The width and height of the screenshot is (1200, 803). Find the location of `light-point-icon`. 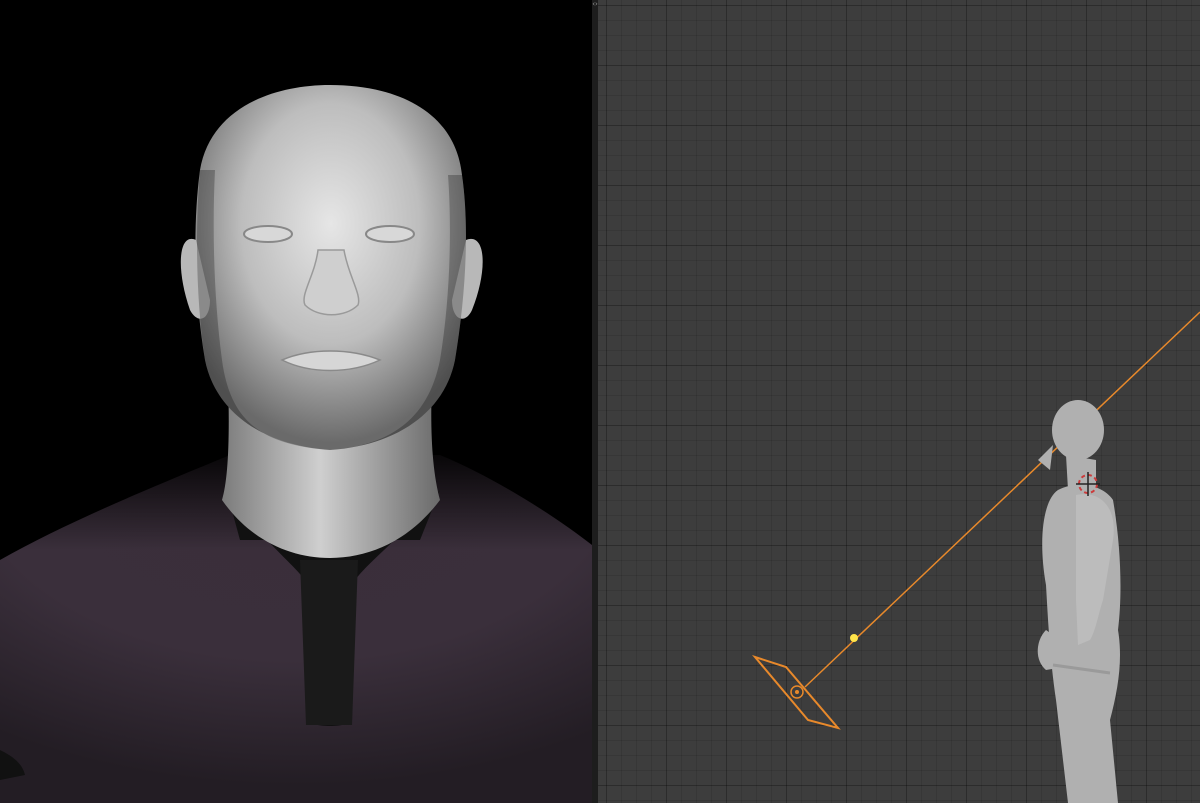

light-point-icon is located at coordinates (854, 638).